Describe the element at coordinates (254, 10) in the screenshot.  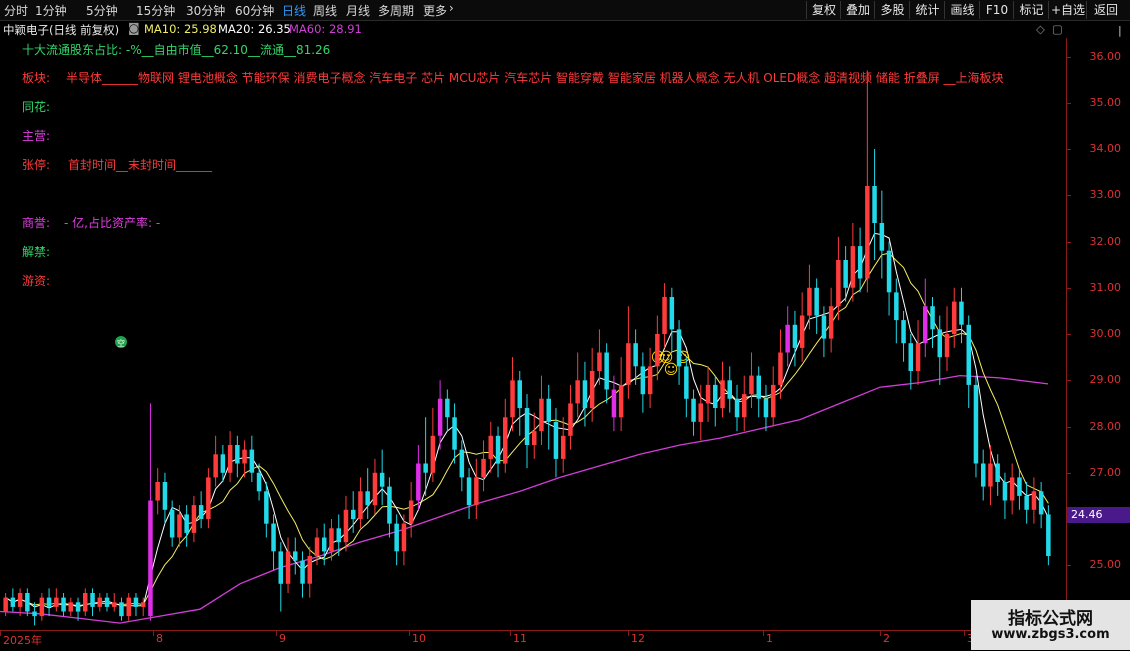
I see `period-tab-60min: 60分钟` at that location.